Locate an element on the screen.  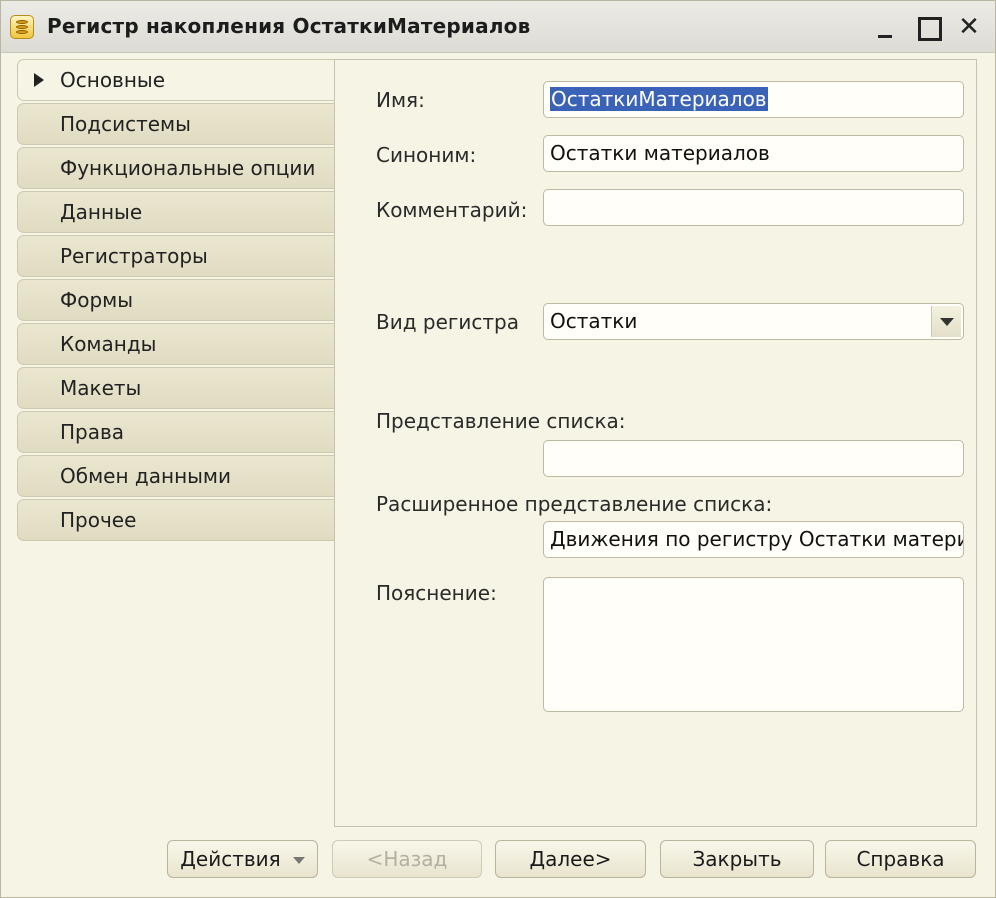
tab-label: Команды is located at coordinates (108, 344).